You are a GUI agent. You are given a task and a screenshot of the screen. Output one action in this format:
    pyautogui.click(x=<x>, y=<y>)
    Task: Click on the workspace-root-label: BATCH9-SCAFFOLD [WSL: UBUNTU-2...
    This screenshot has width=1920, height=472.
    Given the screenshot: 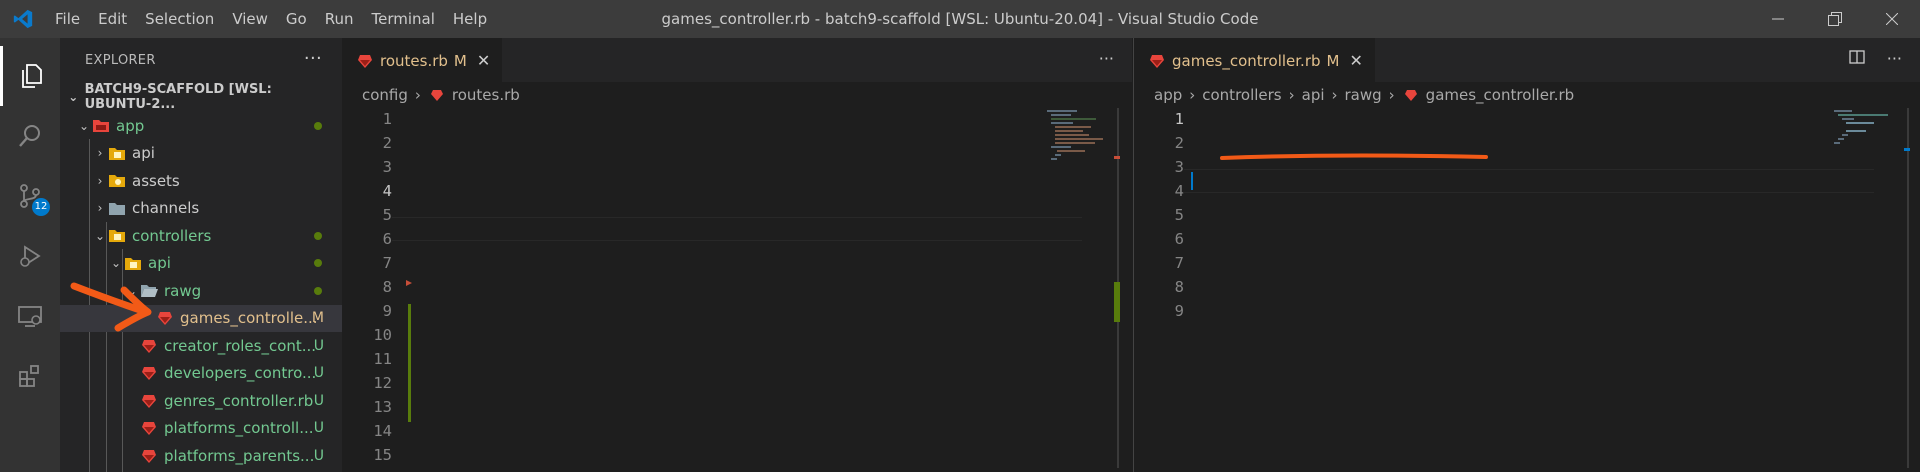 What is the action you would take?
    pyautogui.click(x=178, y=97)
    